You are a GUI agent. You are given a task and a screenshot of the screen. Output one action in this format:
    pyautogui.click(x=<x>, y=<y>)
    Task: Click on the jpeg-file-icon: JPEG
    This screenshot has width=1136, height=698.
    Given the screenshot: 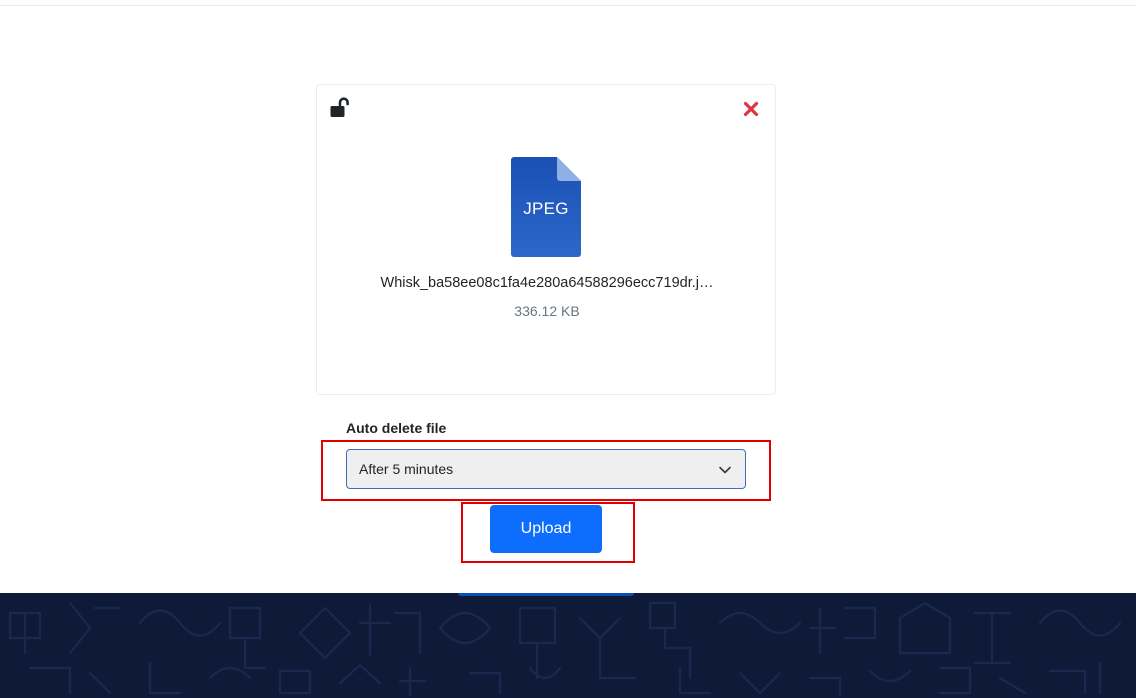 What is the action you would take?
    pyautogui.click(x=546, y=207)
    